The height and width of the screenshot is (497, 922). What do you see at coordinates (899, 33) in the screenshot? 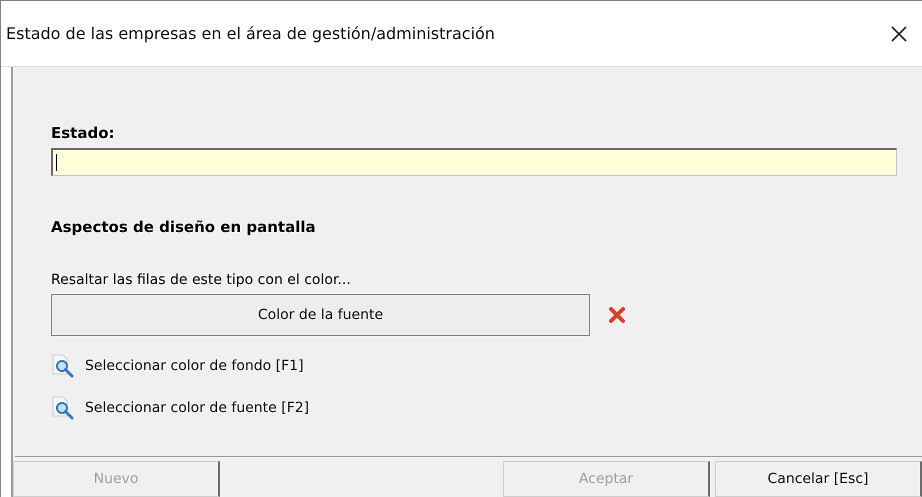
I see `close-icon` at bounding box center [899, 33].